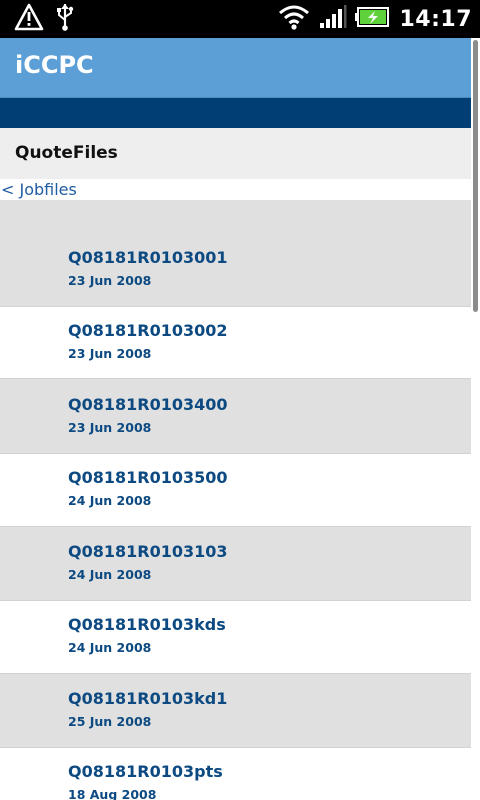 The image size is (480, 800). I want to click on file-name: Q08181R0103pts, so click(145, 771).